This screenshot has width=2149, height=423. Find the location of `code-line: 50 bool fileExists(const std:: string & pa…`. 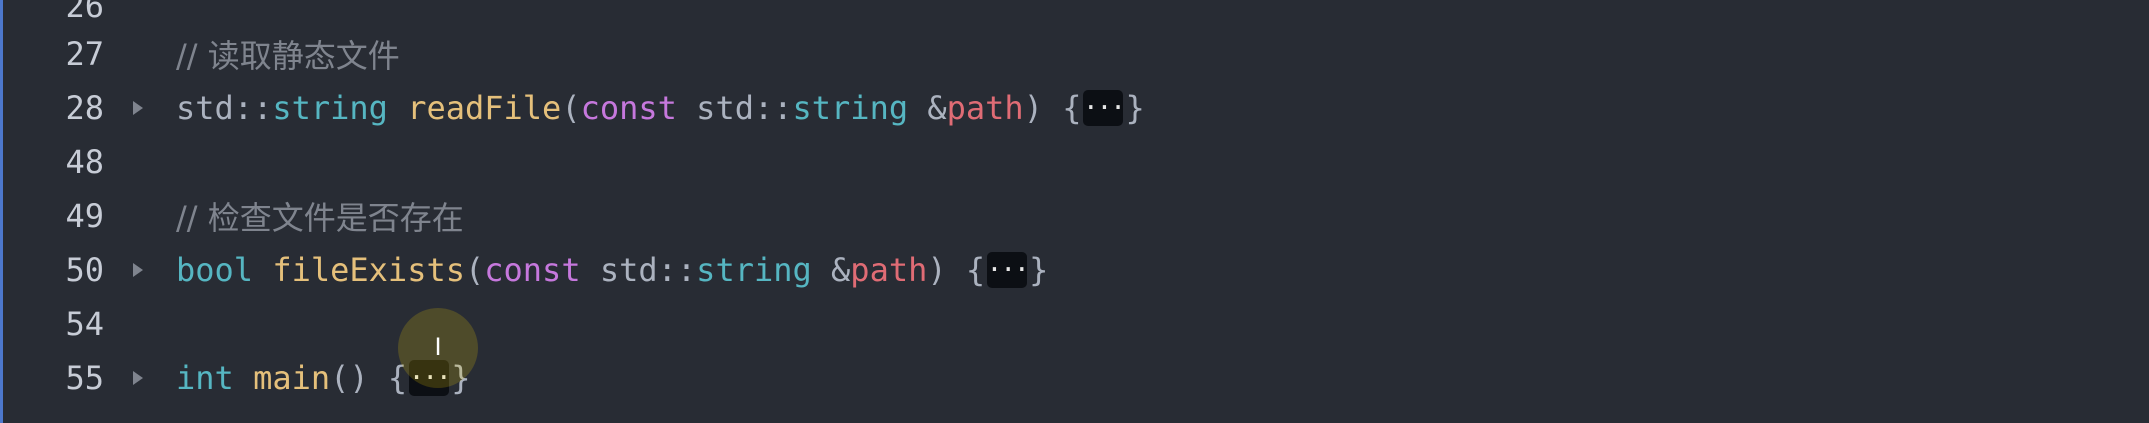

code-line: 50 bool fileExists(const std:: string & pa… is located at coordinates (1074, 270).